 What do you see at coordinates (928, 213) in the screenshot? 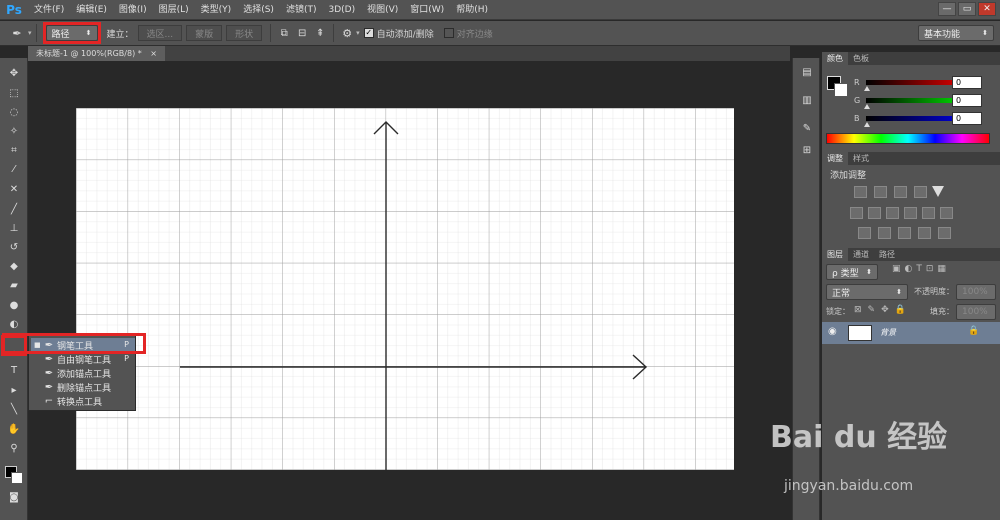
I see `channel-mixer-icon` at bounding box center [928, 213].